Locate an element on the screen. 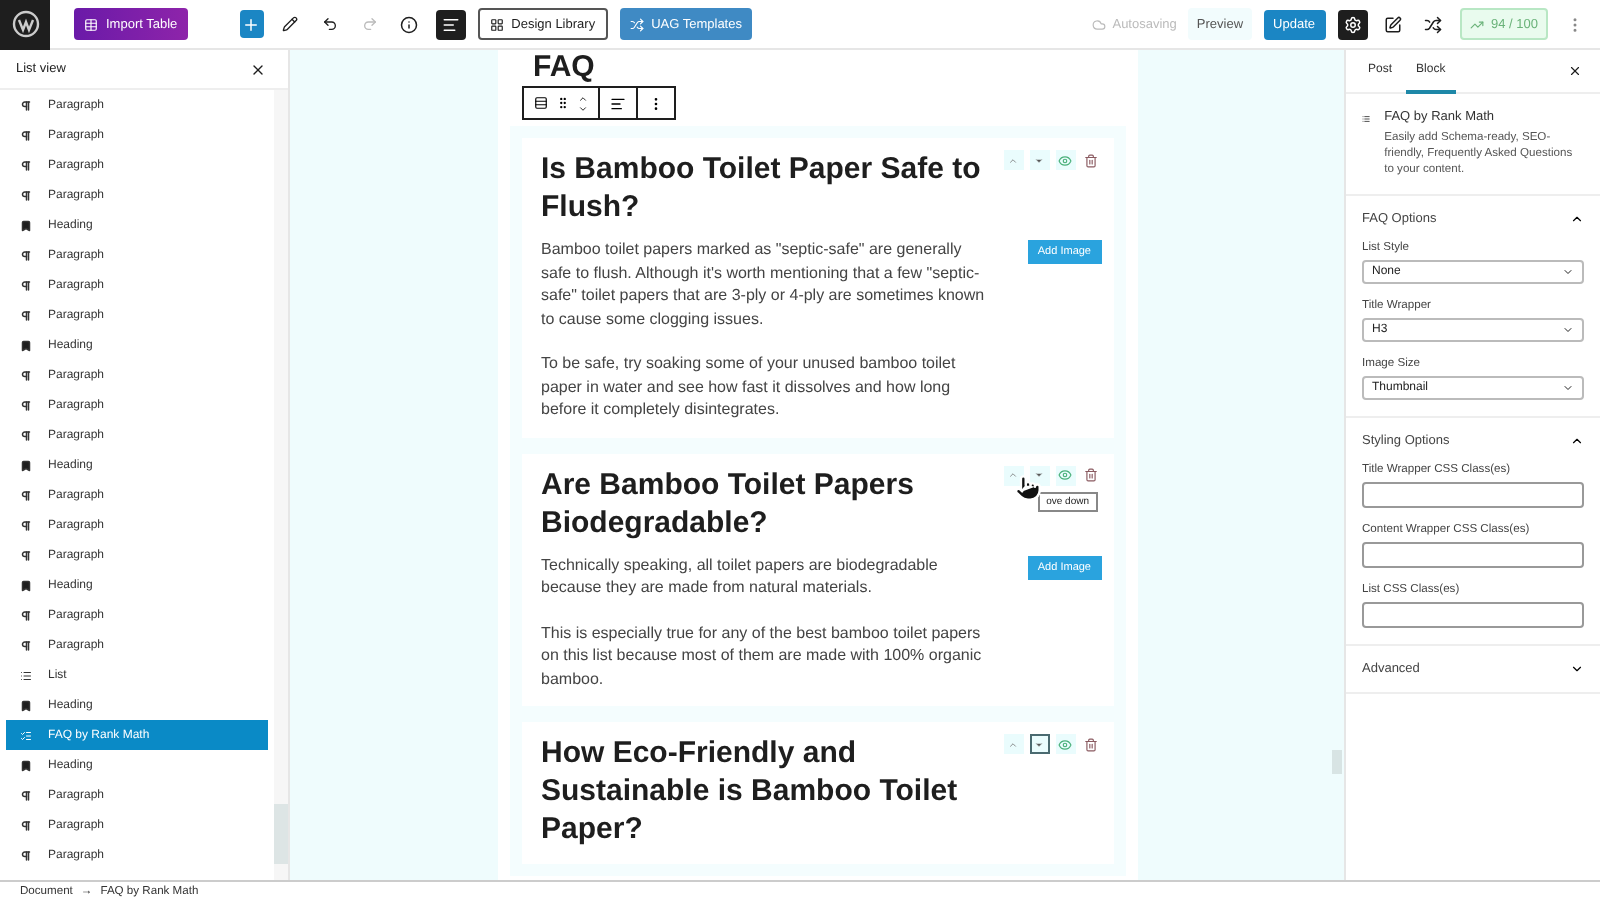  faq-answer: This is especially true for any of the best bamboo toilet papers on this list because most of them are made with 100% organic bamboo. is located at coordinates (762, 655).